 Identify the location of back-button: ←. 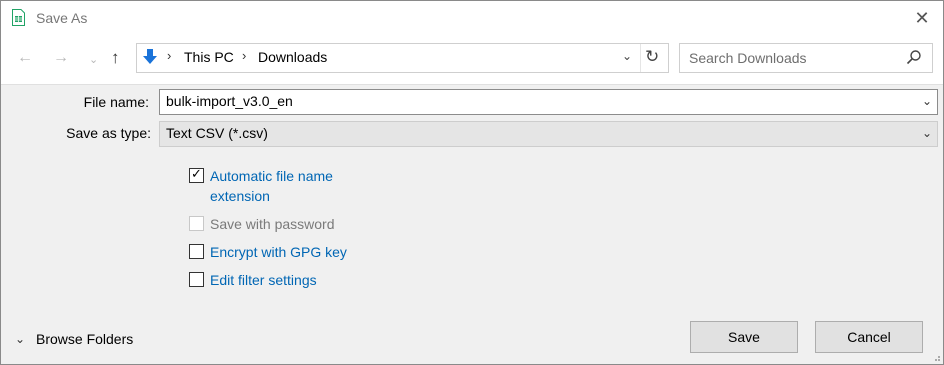
(25, 58).